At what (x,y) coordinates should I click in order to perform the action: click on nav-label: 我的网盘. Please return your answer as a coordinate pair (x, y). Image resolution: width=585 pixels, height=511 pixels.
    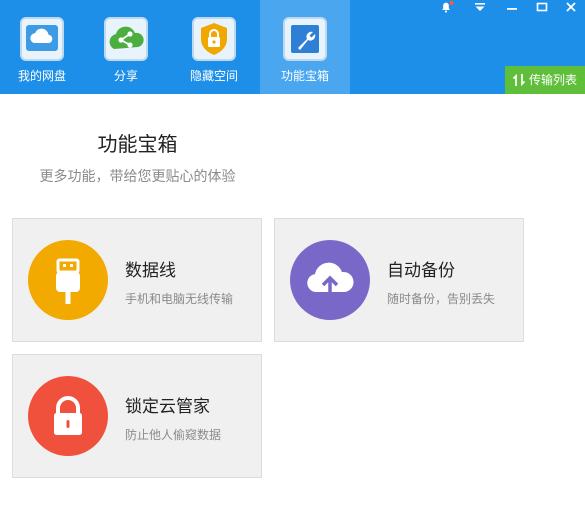
    Looking at the image, I should click on (41, 76).